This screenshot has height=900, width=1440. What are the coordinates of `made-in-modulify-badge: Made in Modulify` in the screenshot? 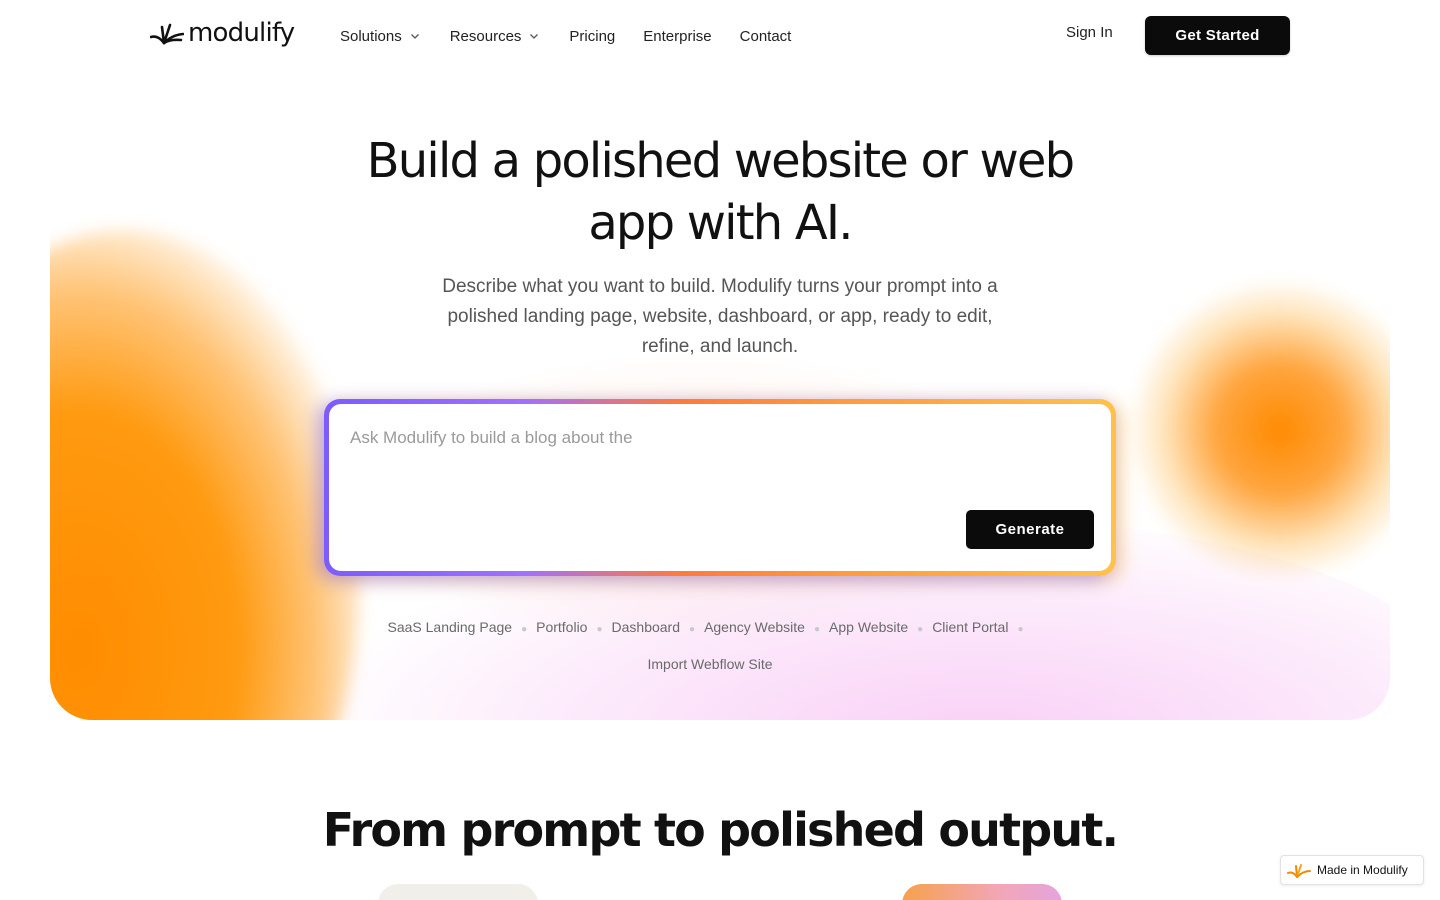 It's located at (1352, 870).